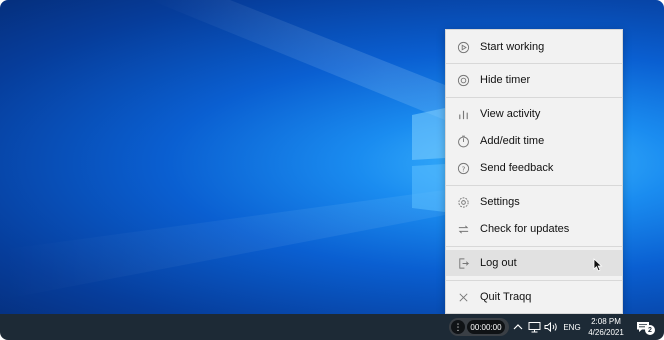 This screenshot has height=340, width=664. Describe the element at coordinates (463, 114) in the screenshot. I see `bar-chart-icon` at that location.